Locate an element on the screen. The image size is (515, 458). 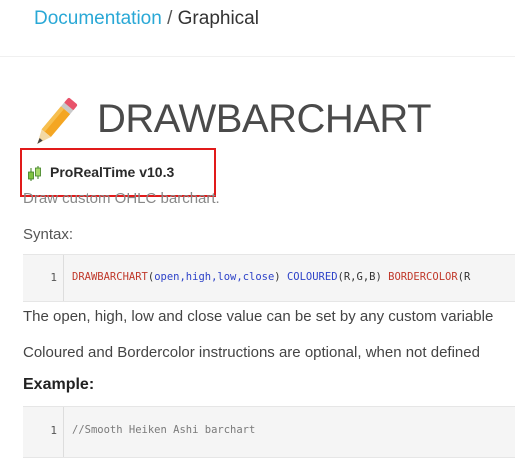
breadcrumb: Documentation / Graphical is located at coordinates (146, 19).